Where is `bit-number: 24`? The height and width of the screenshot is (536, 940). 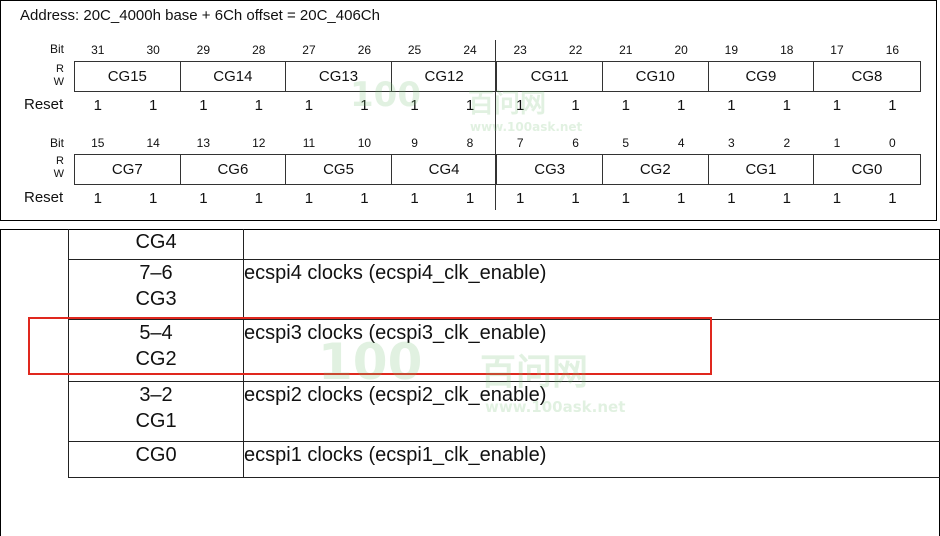 bit-number: 24 is located at coordinates (470, 50).